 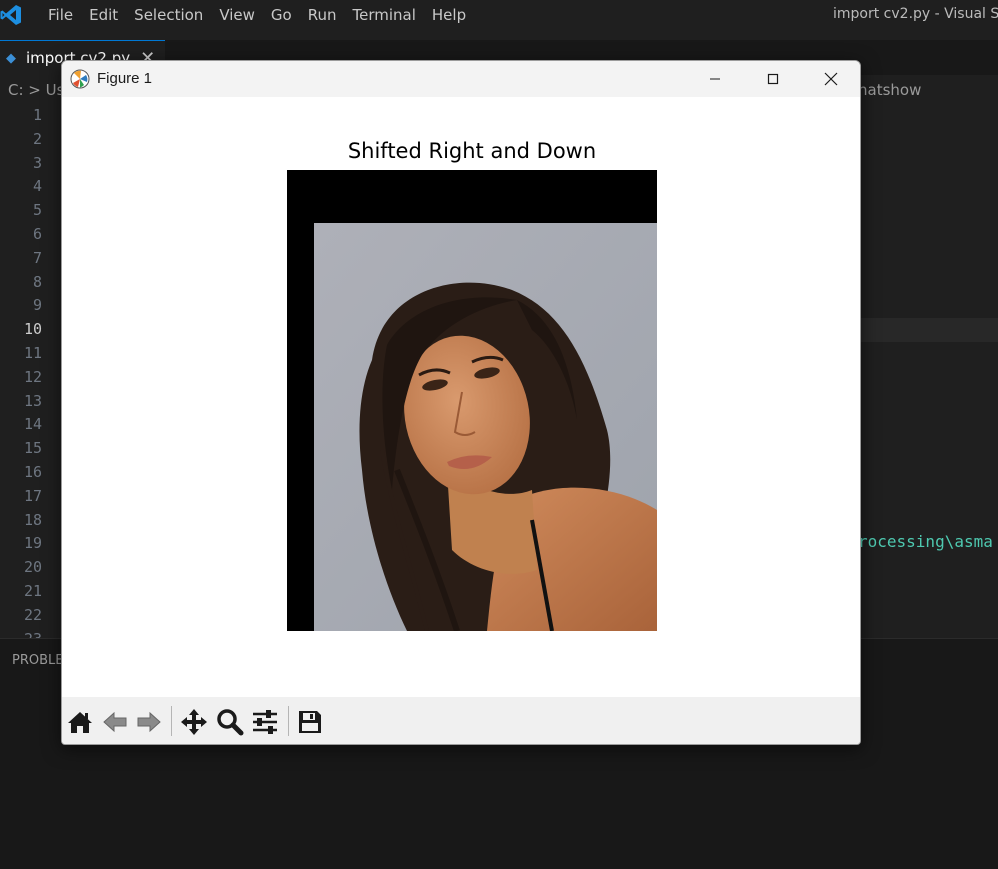 I want to click on menu-help: Help, so click(x=449, y=15).